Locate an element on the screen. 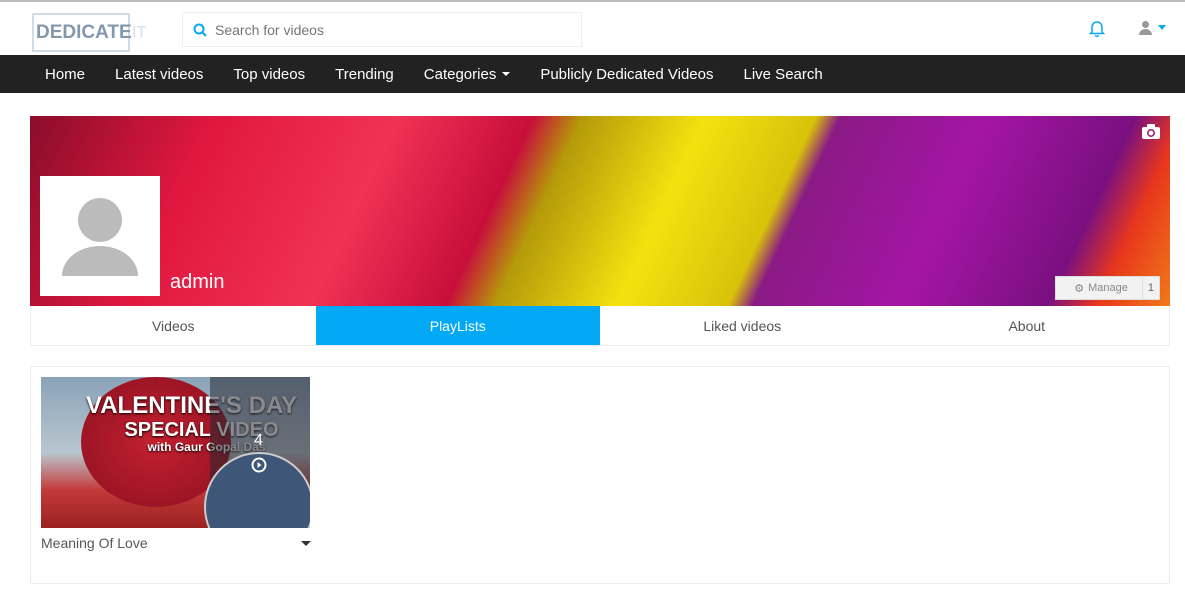 The image size is (1185, 591). search-input is located at coordinates (385, 29).